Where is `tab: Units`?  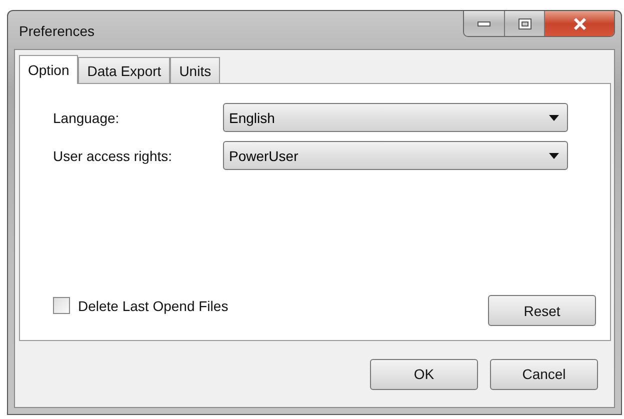 tab: Units is located at coordinates (195, 70).